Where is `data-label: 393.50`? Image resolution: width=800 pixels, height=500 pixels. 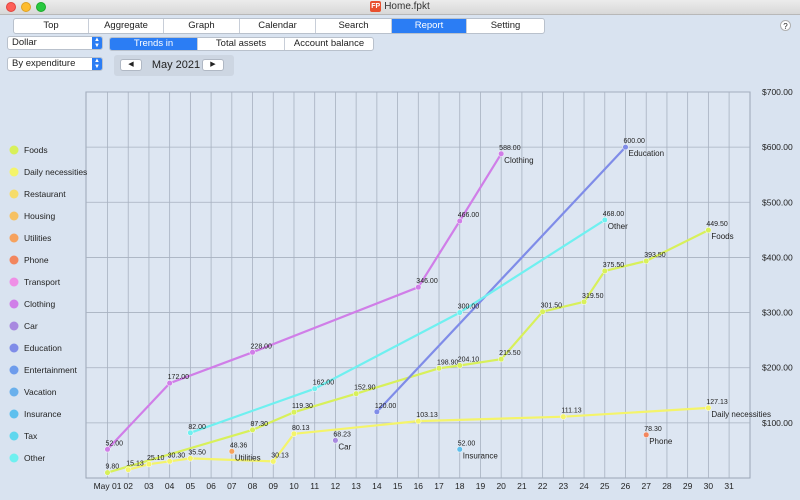
data-label: 393.50 is located at coordinates (655, 255).